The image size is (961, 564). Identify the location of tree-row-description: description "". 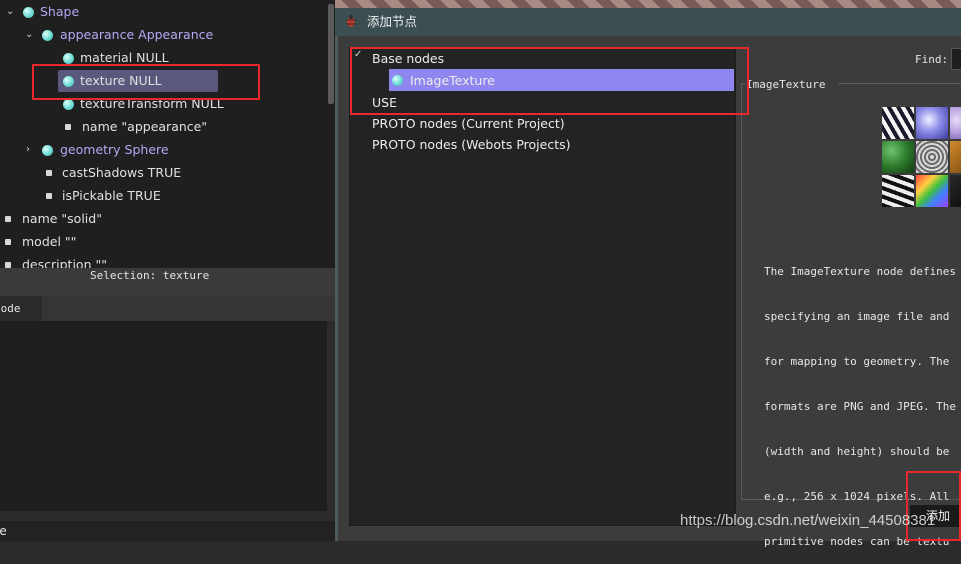
(160, 261).